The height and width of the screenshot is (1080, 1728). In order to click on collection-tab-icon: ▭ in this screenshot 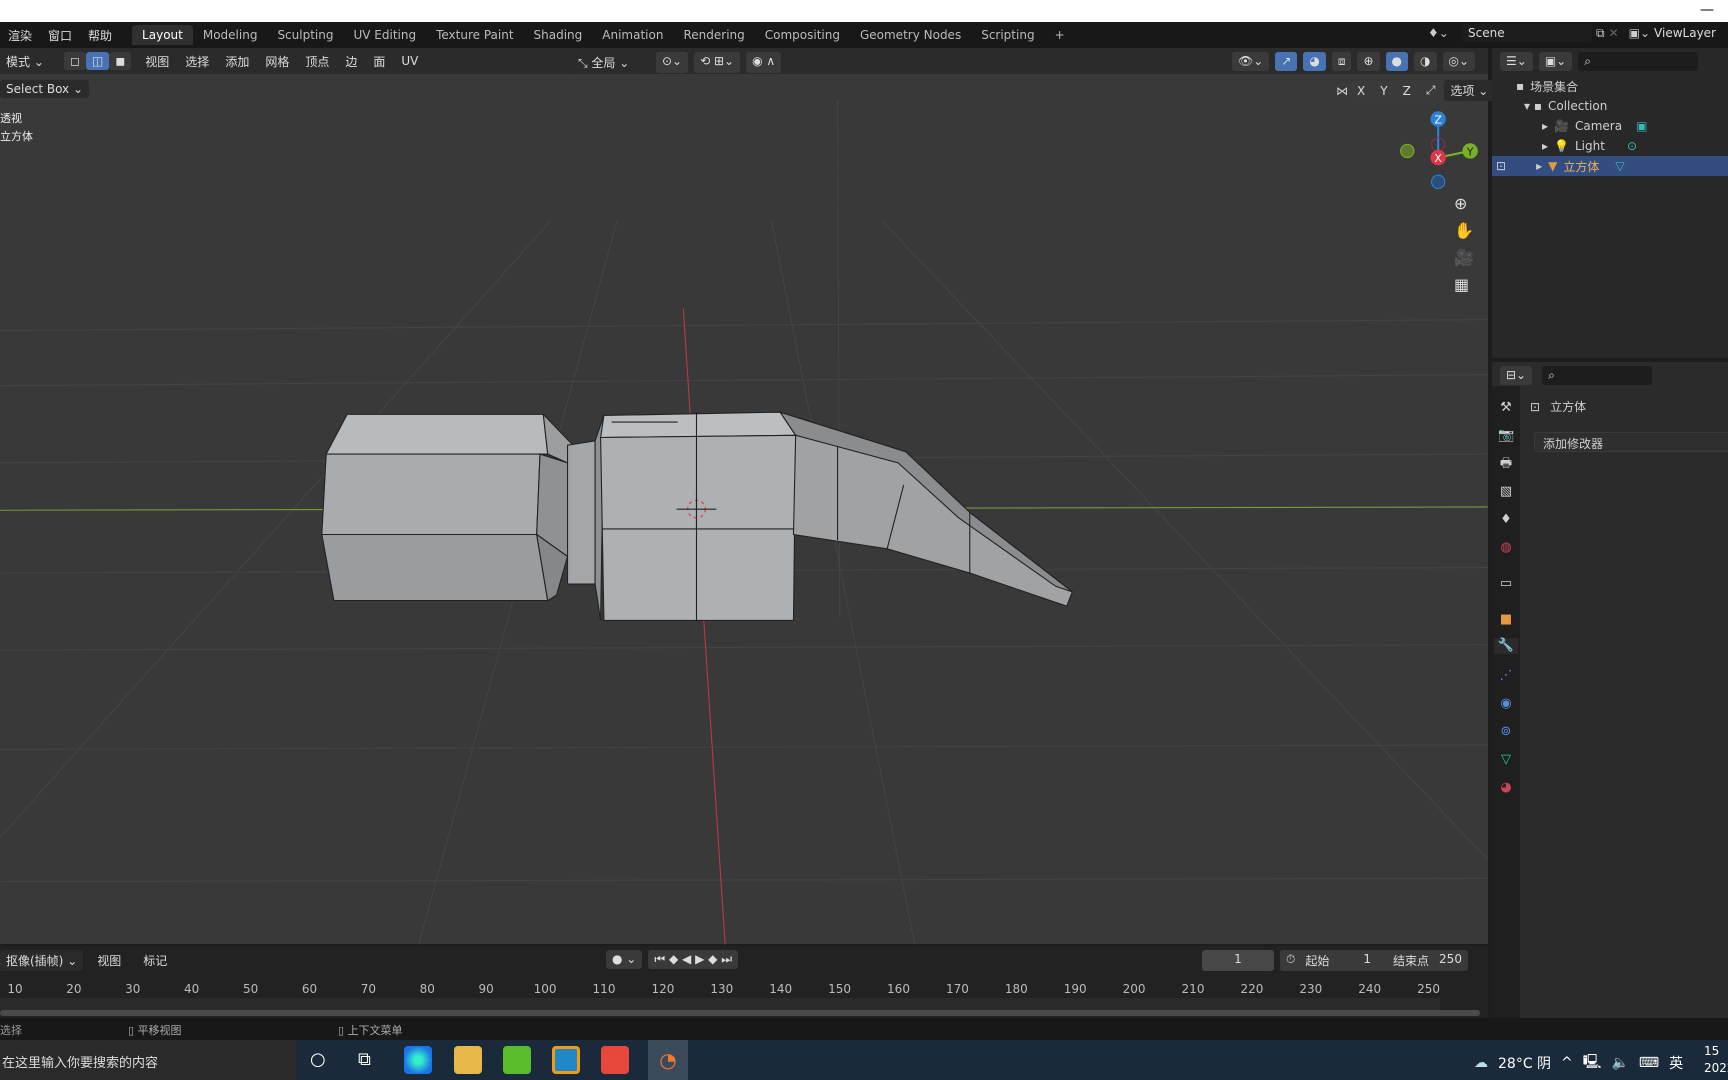, I will do `click(1506, 584)`.